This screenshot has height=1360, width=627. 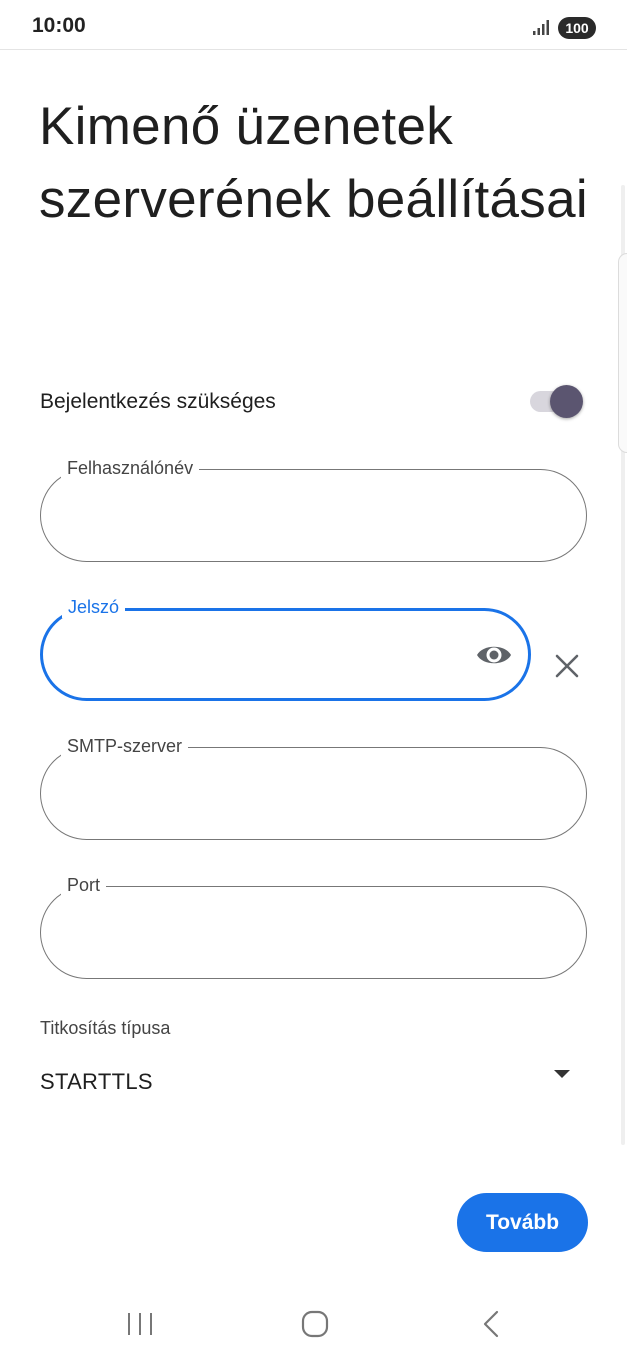 I want to click on close-icon, so click(x=567, y=666).